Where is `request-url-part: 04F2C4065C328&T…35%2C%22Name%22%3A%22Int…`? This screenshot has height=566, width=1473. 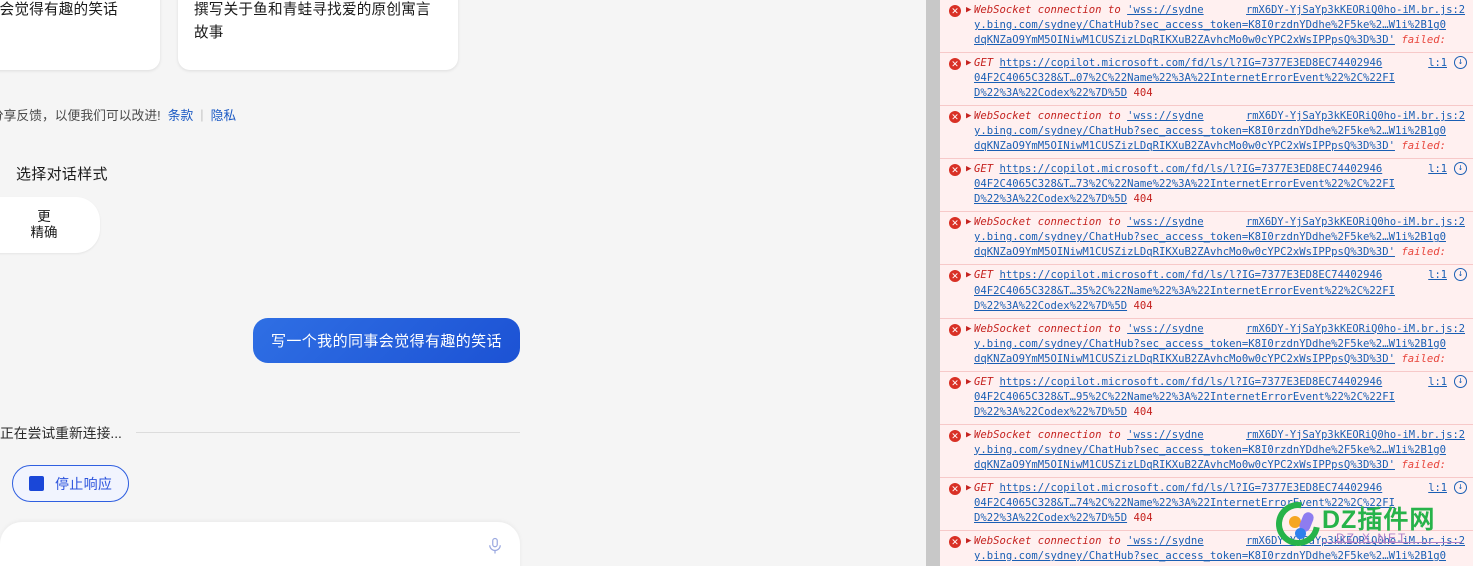 request-url-part: 04F2C4065C328&T…35%2C%22Name%22%3A%22Int… is located at coordinates (1219, 291).